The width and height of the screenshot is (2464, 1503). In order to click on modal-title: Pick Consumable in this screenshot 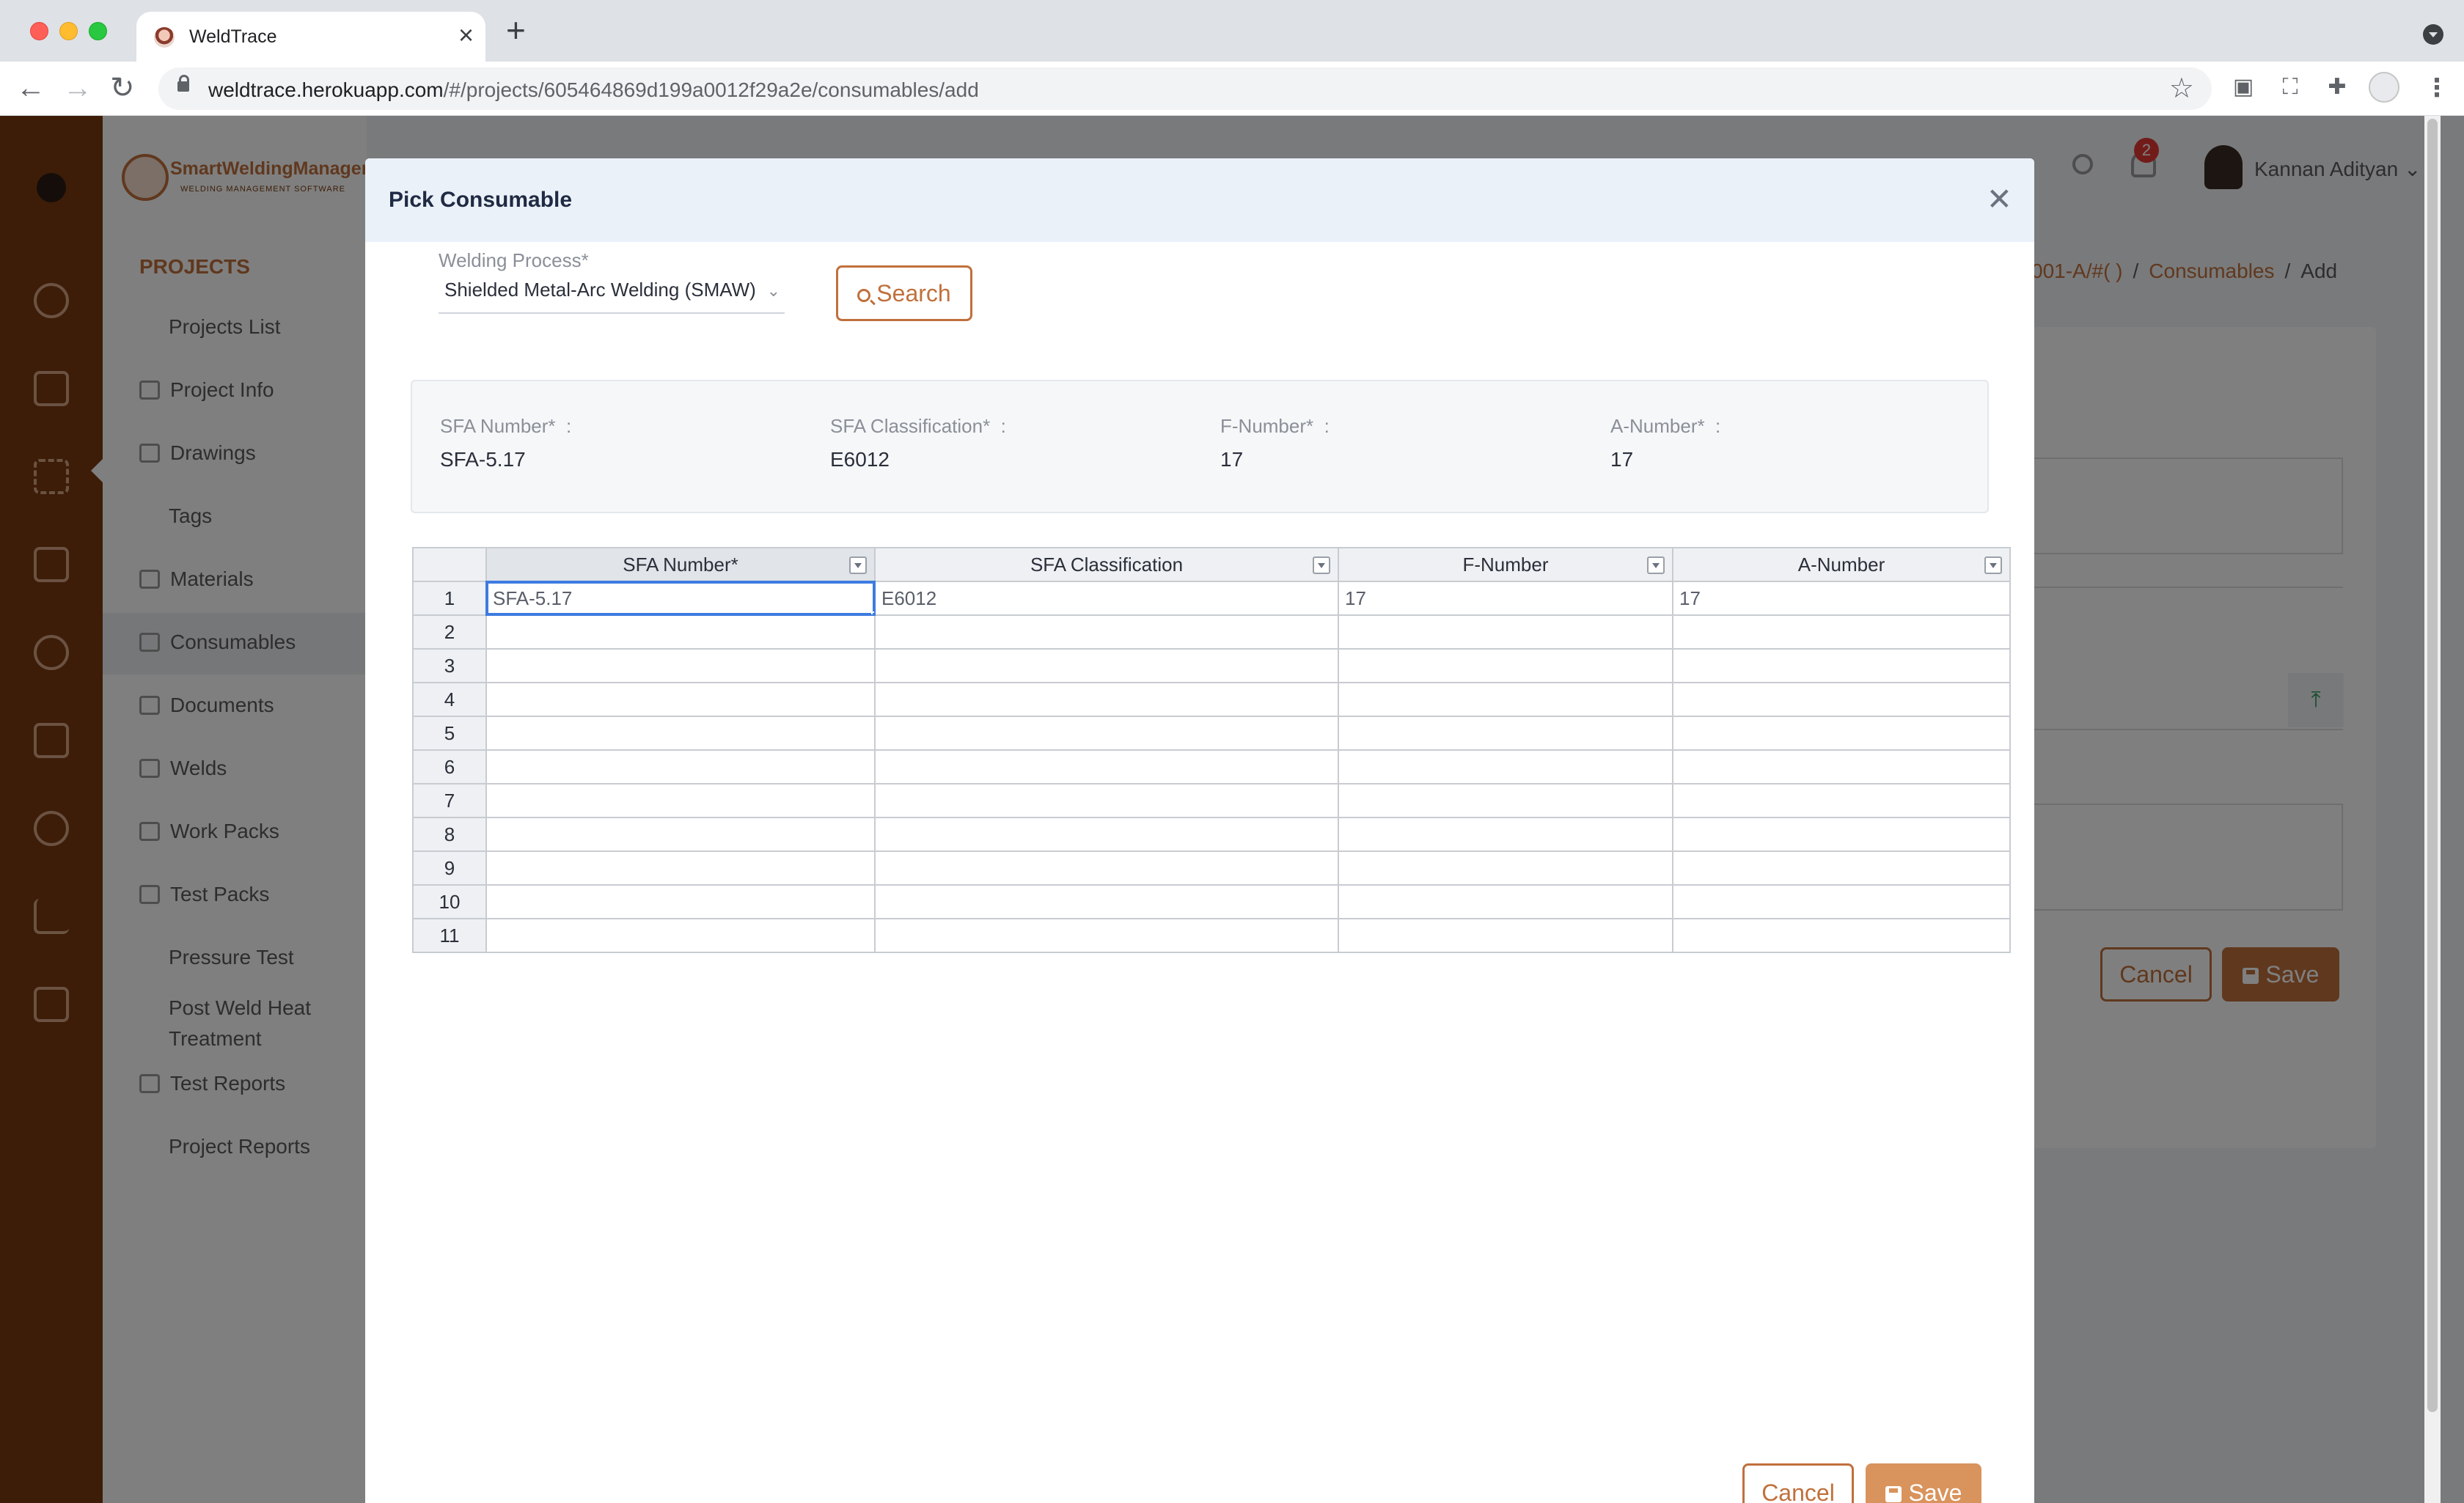, I will do `click(481, 200)`.